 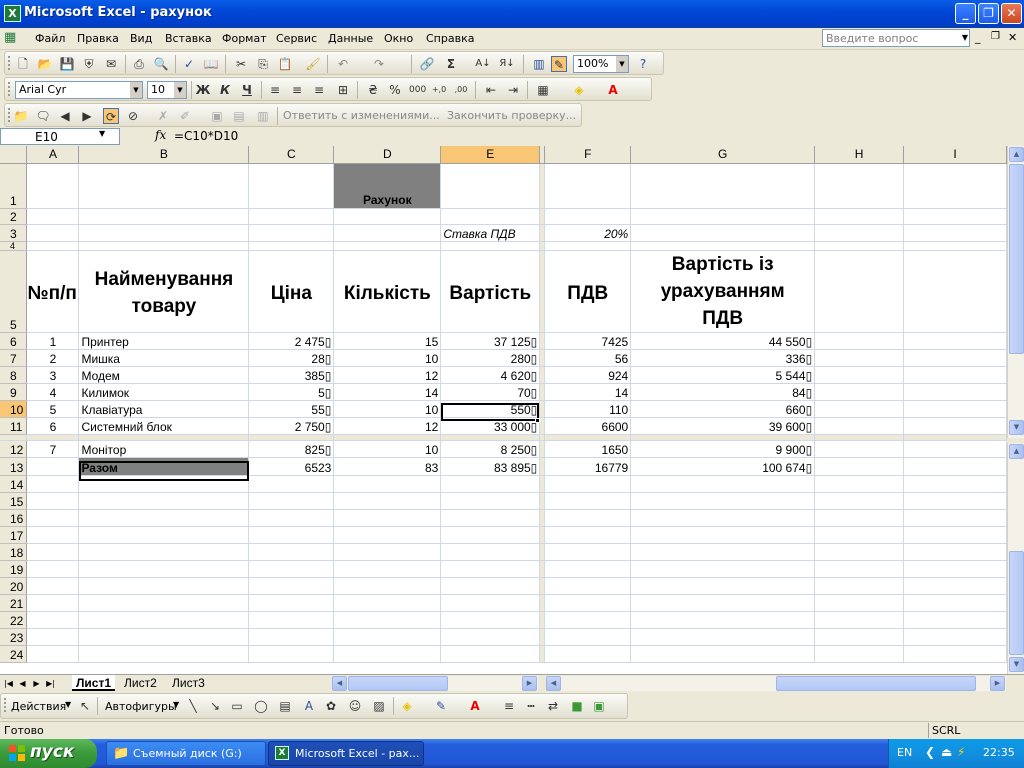 What do you see at coordinates (164, 358) in the screenshot?
I see `item-name-cell: Мишка` at bounding box center [164, 358].